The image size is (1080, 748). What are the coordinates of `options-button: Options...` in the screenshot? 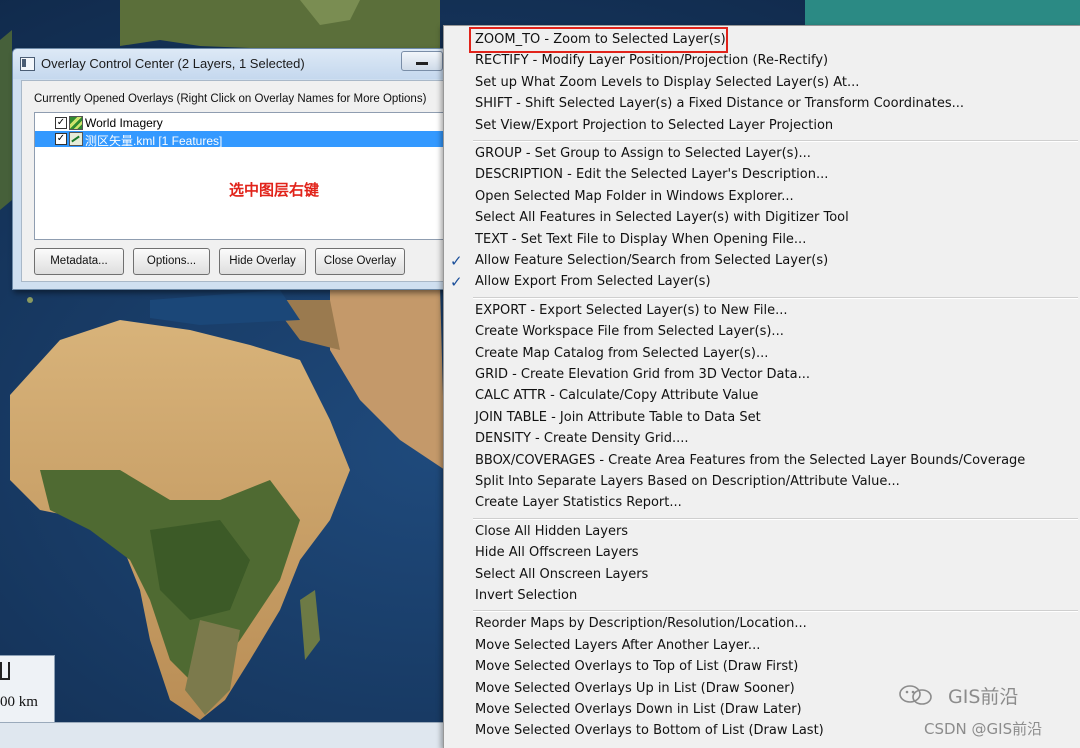 It's located at (171, 261).